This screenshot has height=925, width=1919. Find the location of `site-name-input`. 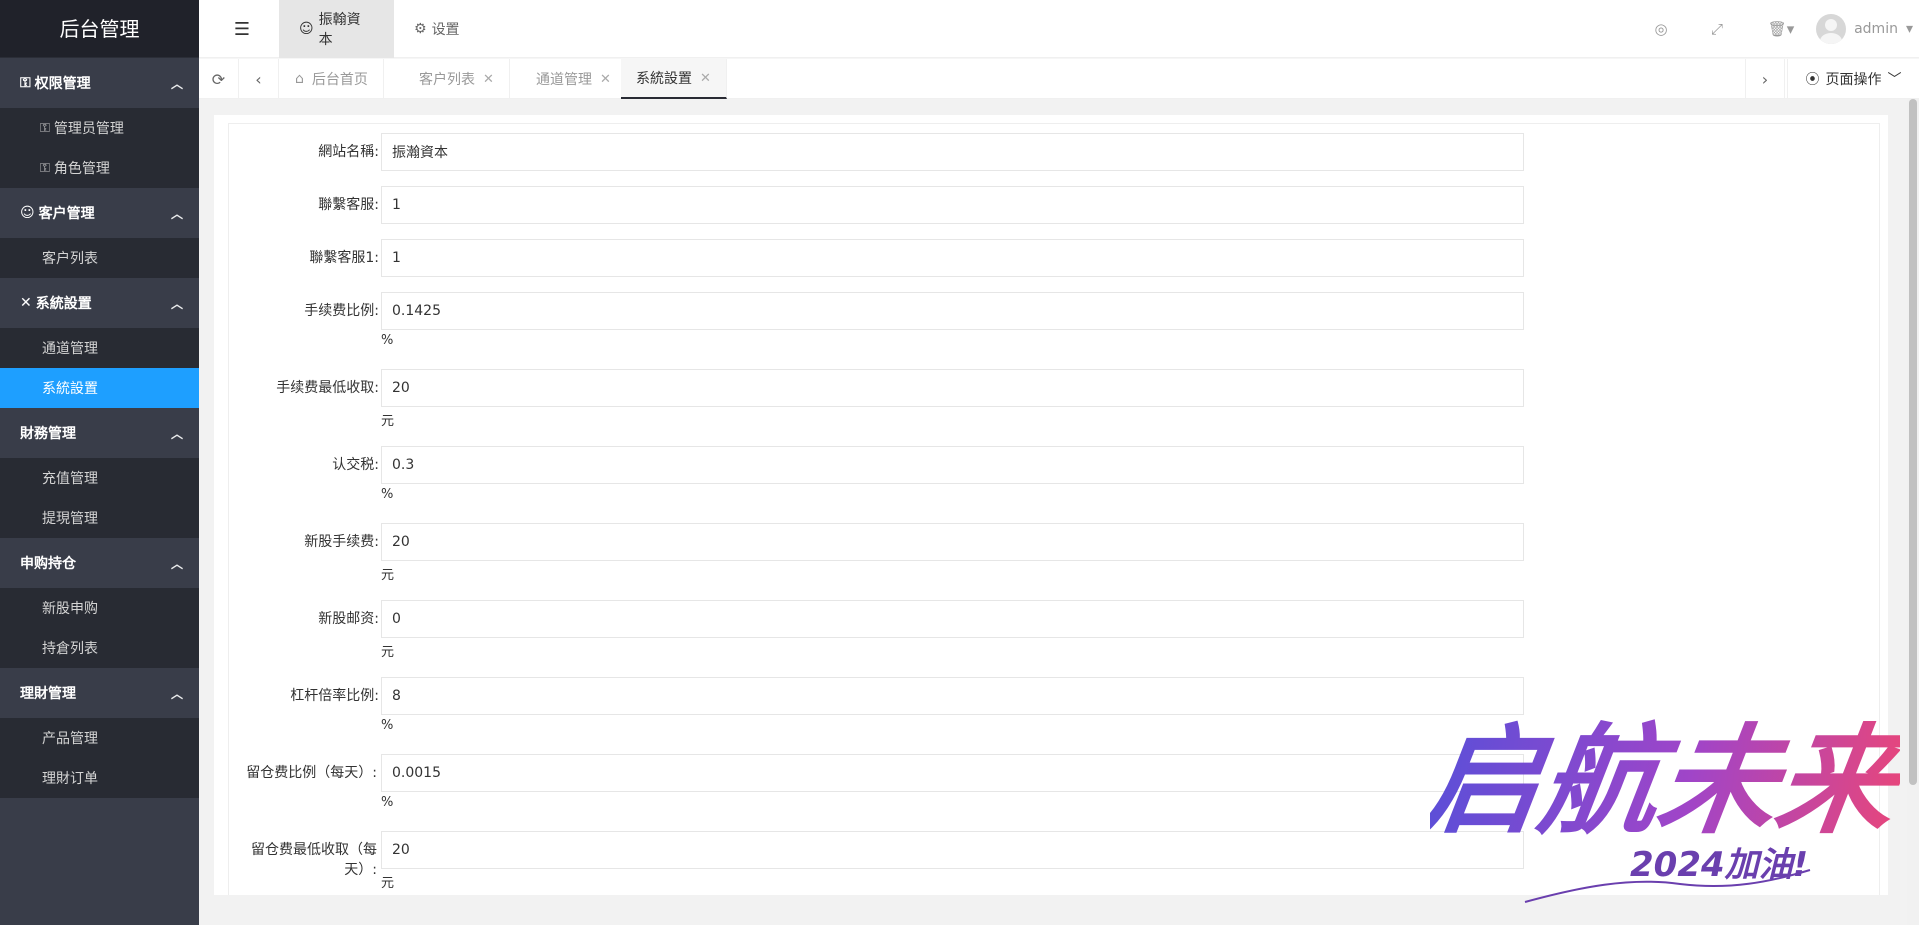

site-name-input is located at coordinates (952, 152).